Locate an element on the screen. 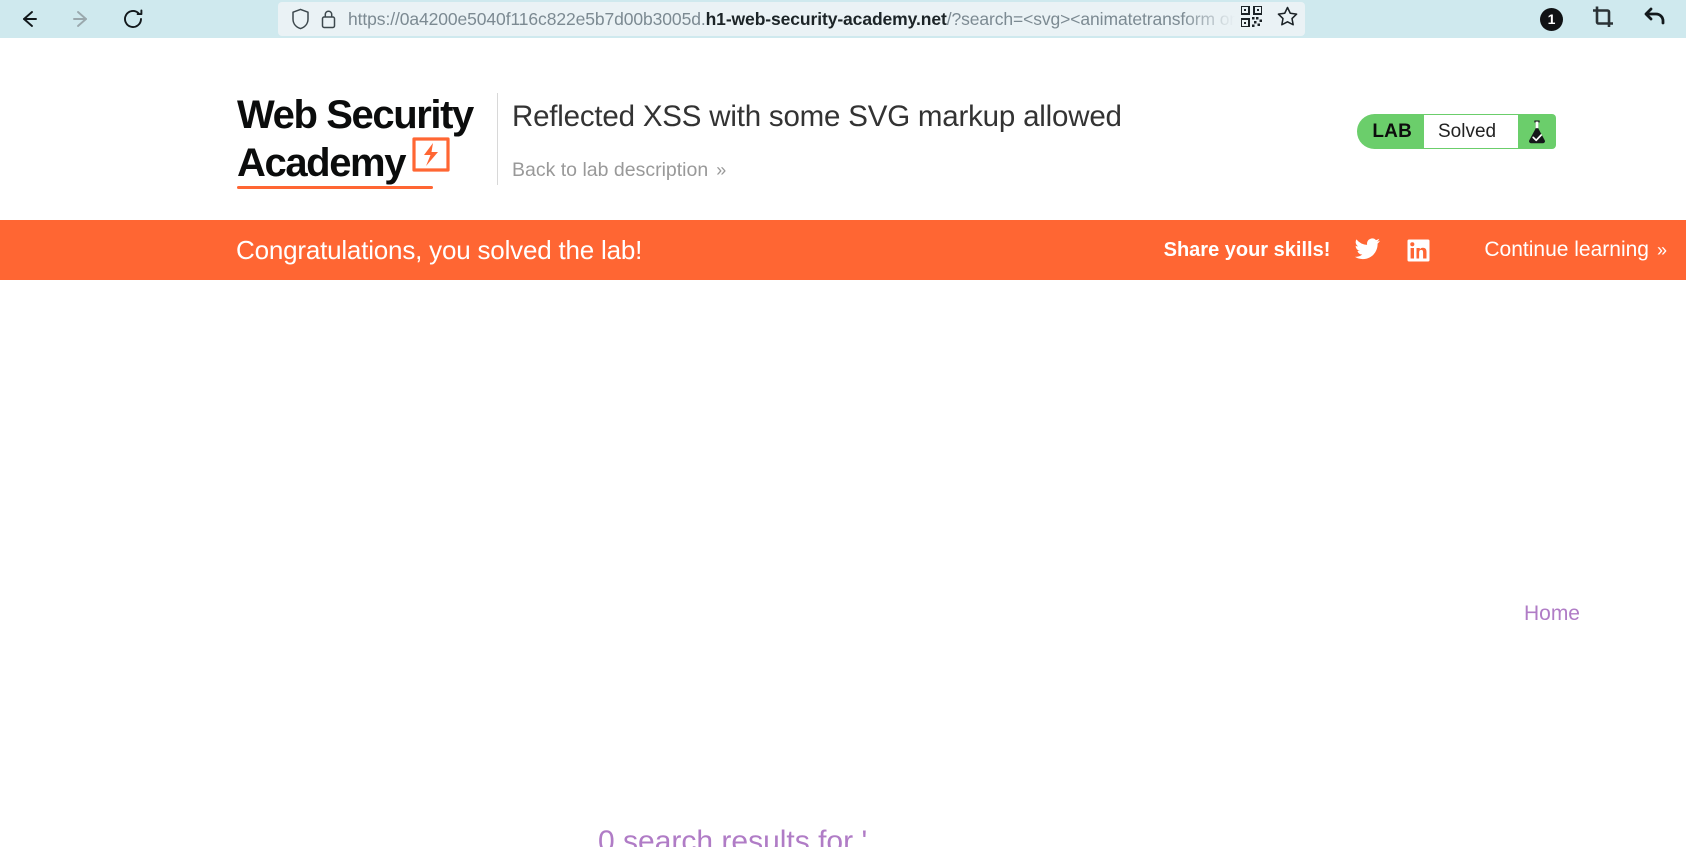 Image resolution: width=1686 pixels, height=847 pixels. logo-underline is located at coordinates (335, 187).